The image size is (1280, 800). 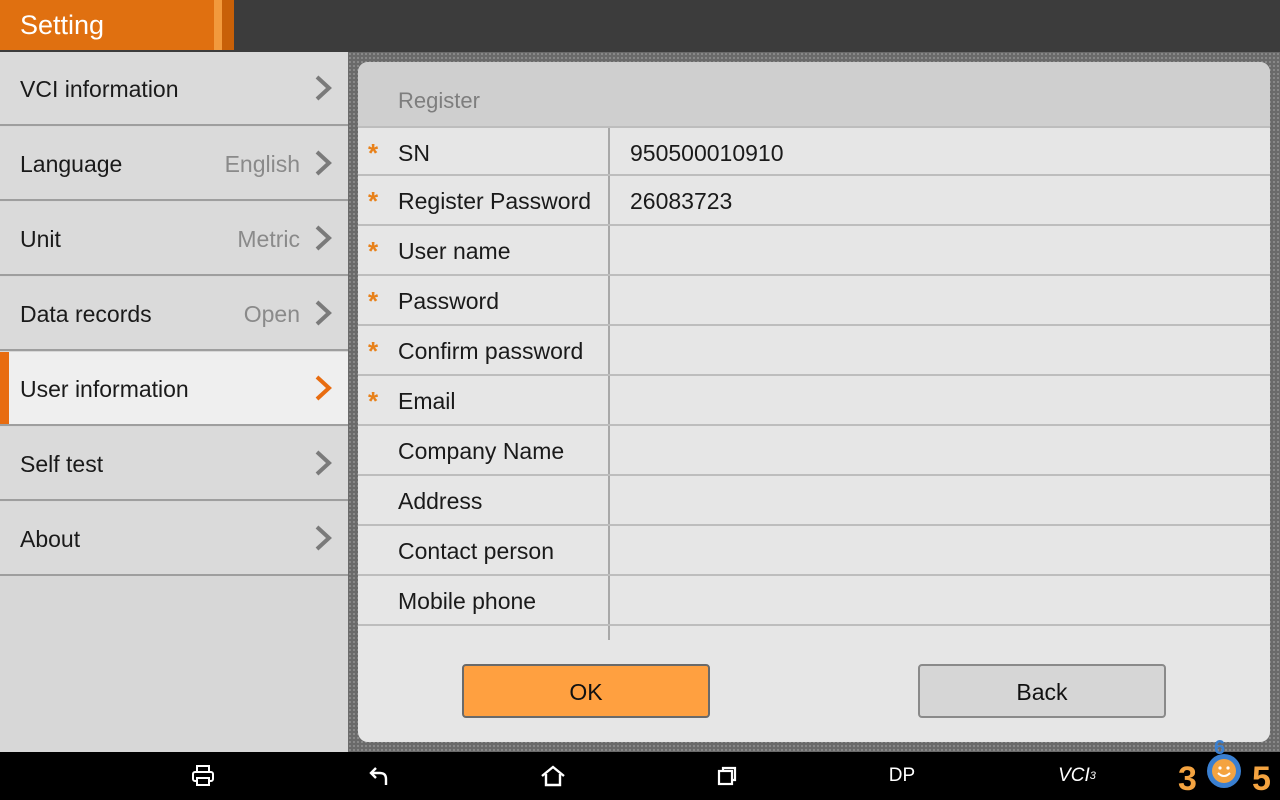 I want to click on form-row-email: * Email, so click(x=814, y=401).